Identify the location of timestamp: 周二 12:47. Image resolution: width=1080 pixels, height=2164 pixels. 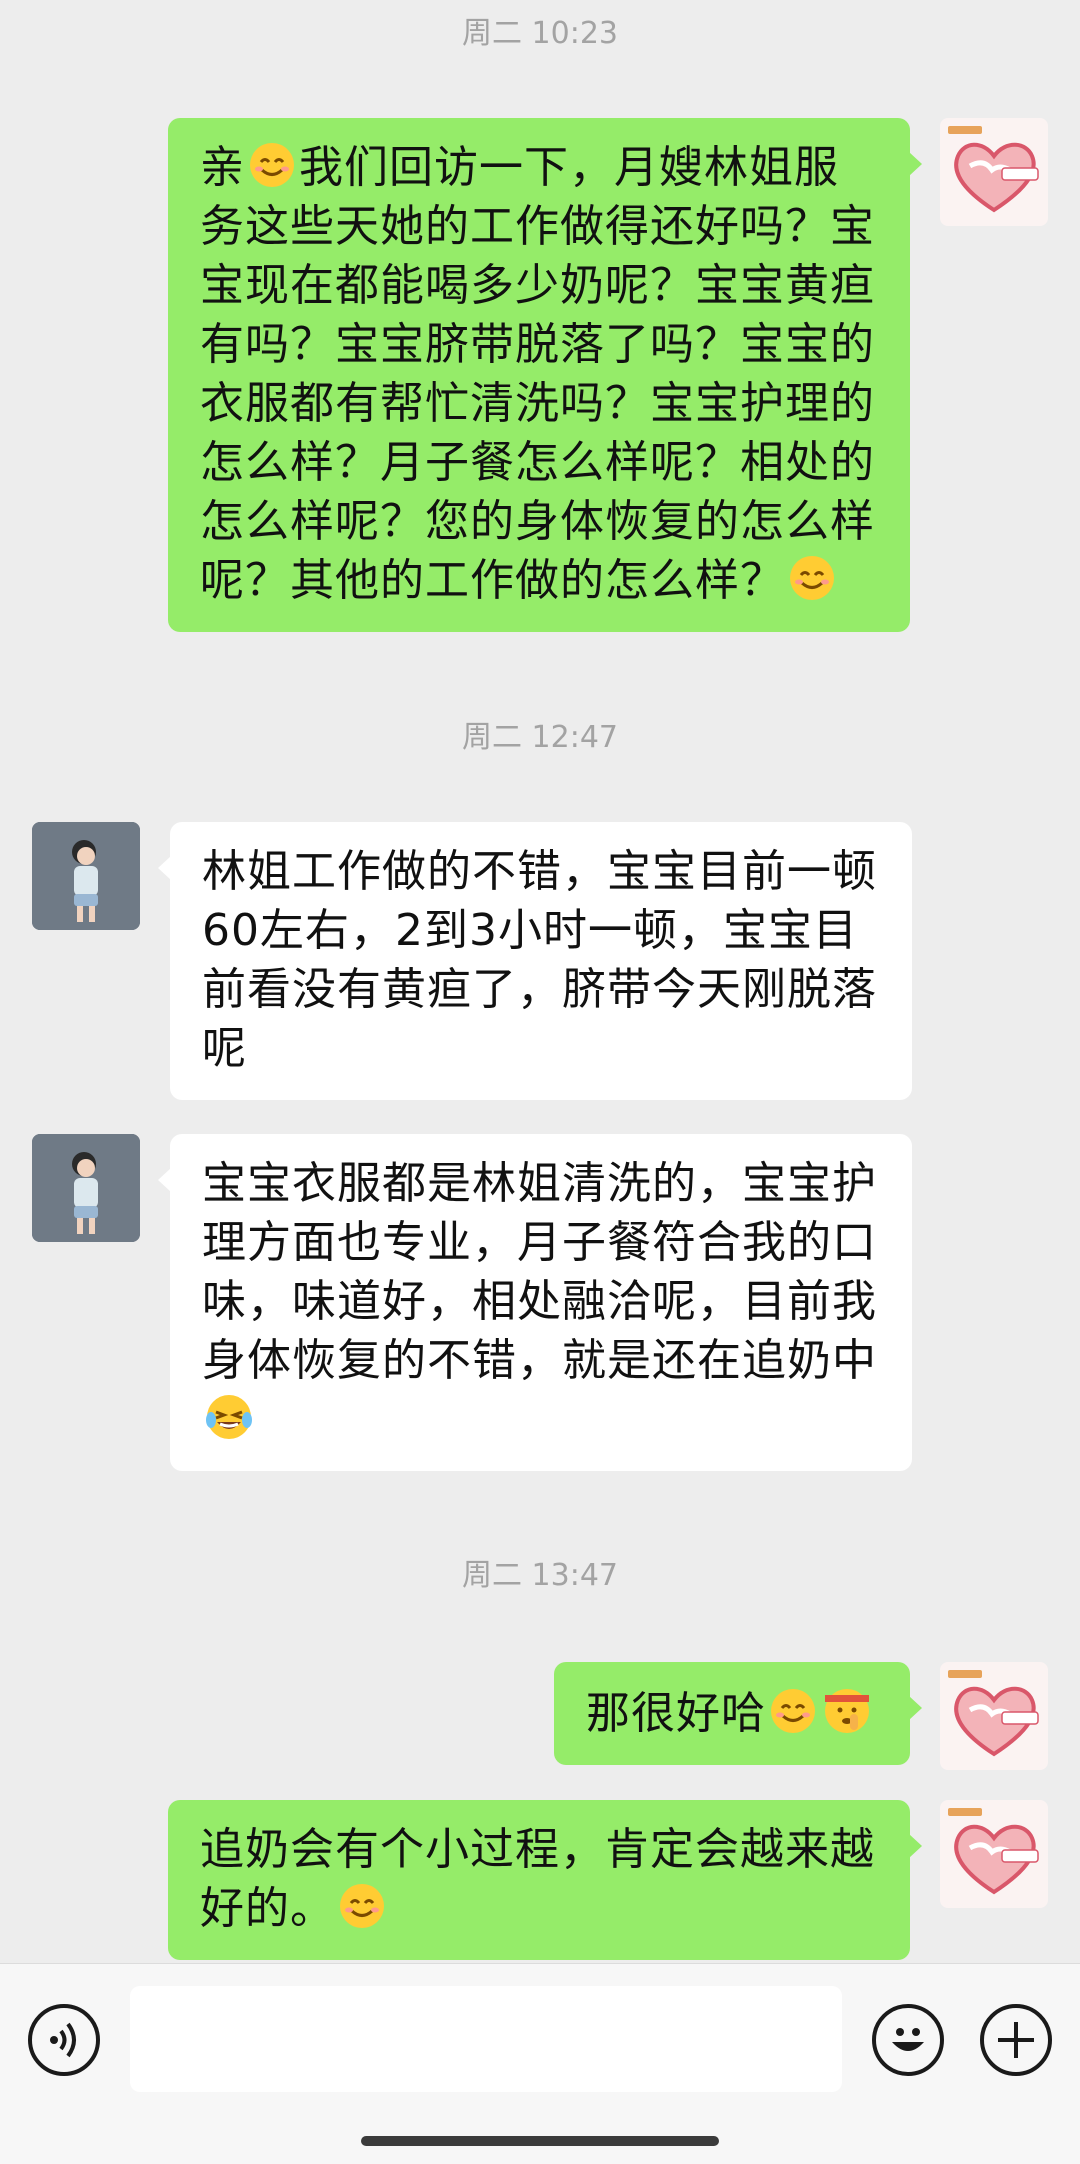
(540, 737).